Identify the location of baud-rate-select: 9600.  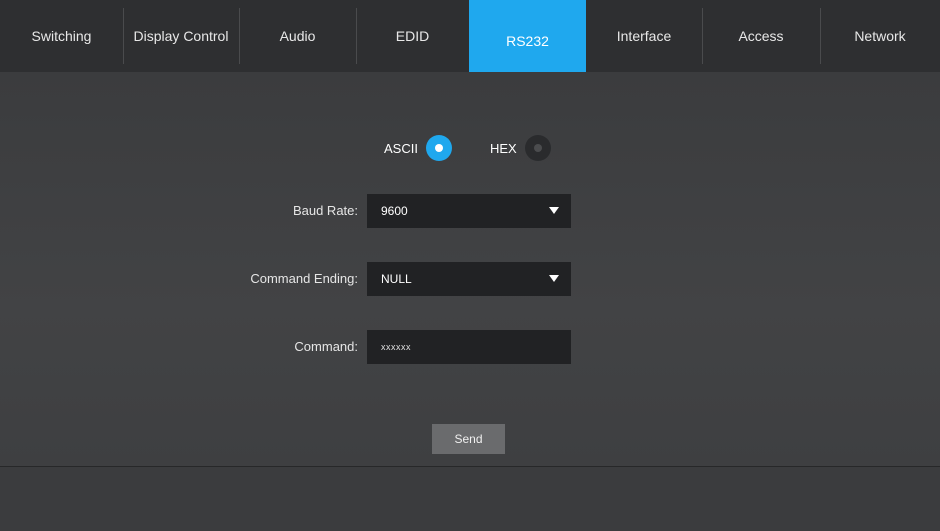
(469, 211).